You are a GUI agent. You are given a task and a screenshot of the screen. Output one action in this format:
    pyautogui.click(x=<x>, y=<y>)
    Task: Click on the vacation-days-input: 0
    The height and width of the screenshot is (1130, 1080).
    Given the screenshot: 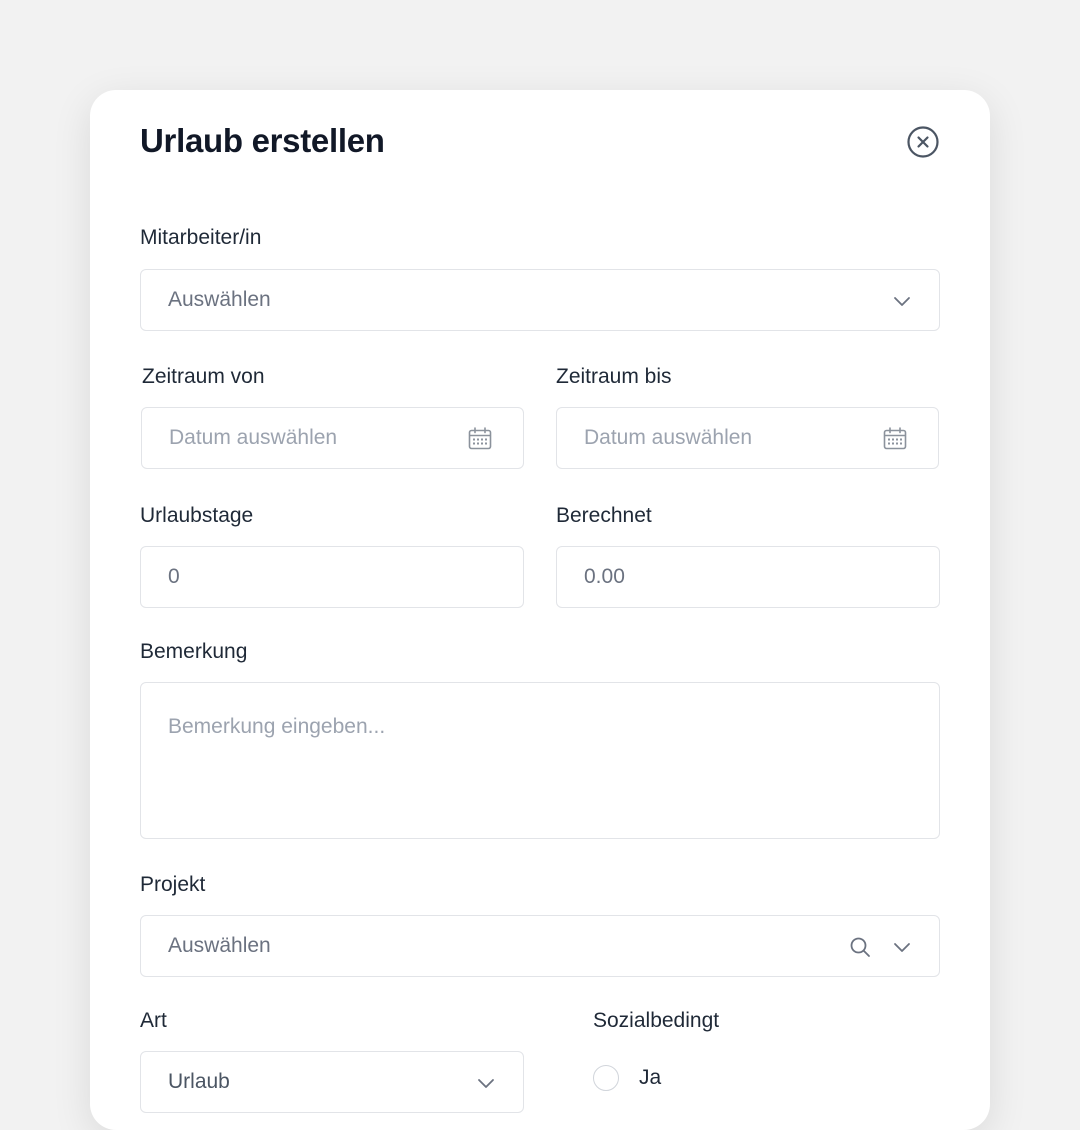 What is the action you would take?
    pyautogui.click(x=332, y=577)
    